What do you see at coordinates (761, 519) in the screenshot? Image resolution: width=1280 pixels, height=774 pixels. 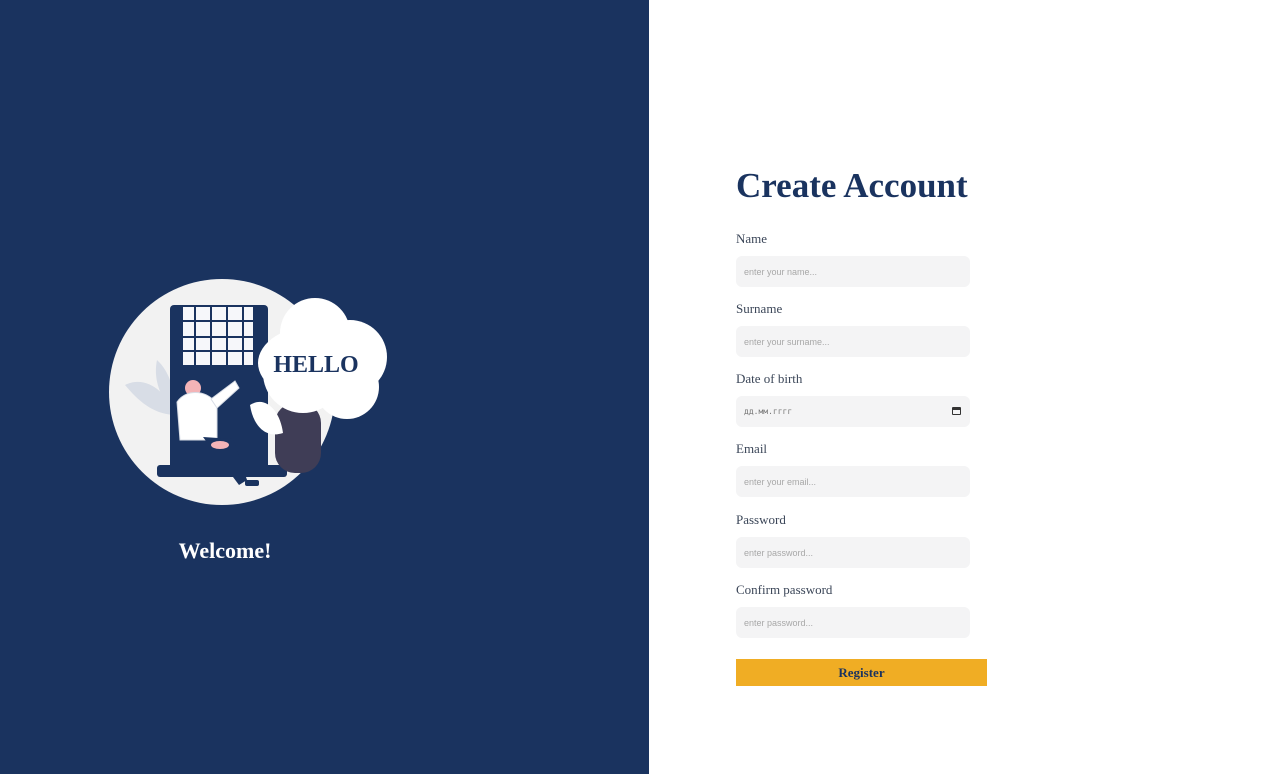 I see `password-label: Password` at bounding box center [761, 519].